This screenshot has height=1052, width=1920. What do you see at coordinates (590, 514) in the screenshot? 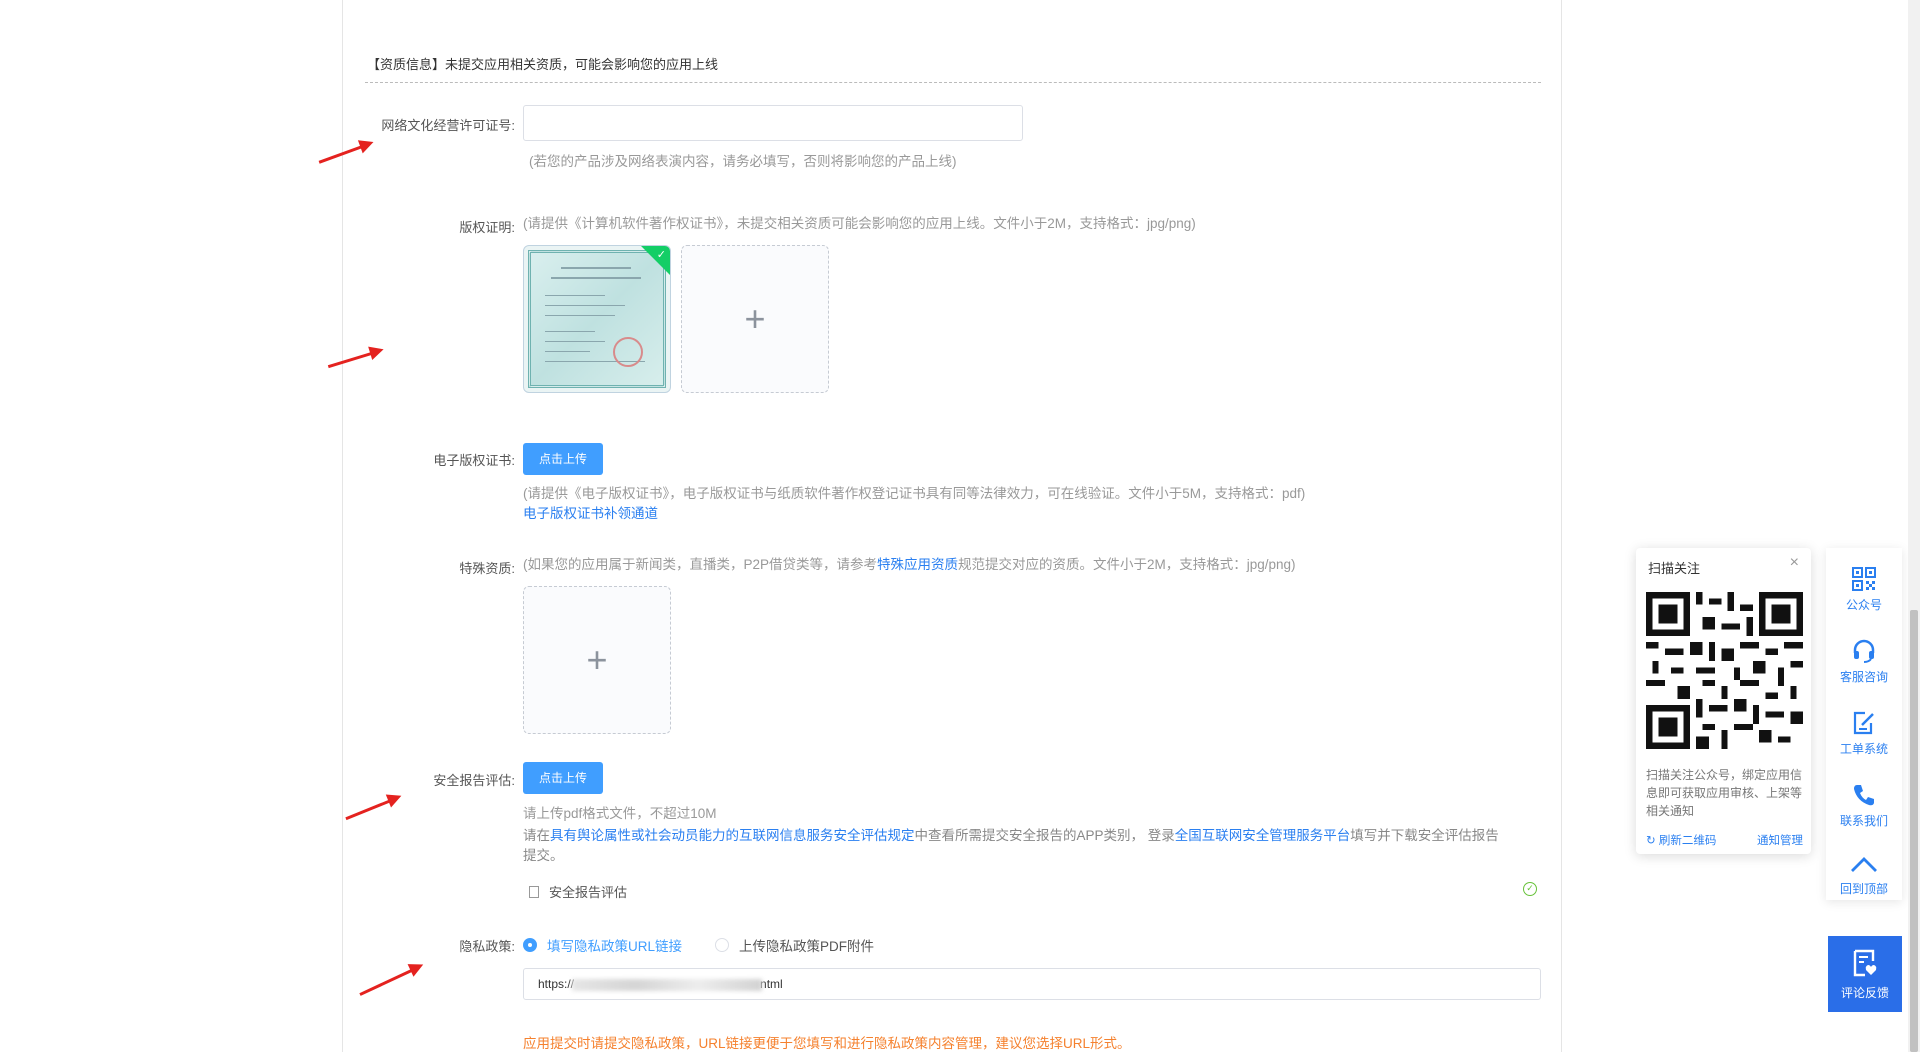
I see `ecopyright-reissue-link: 电子版权证书补领通道` at bounding box center [590, 514].